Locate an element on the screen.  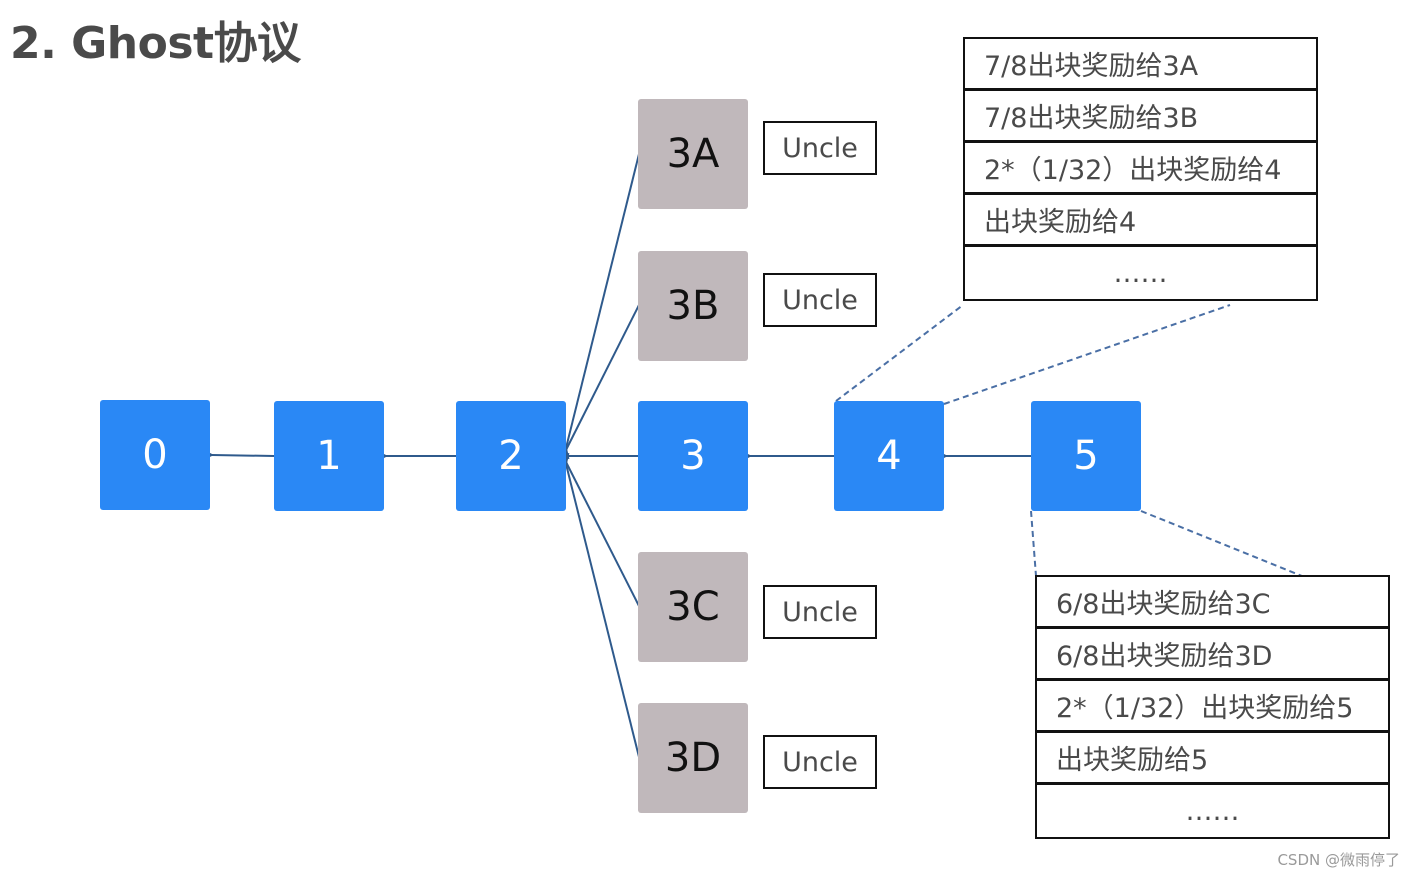
block-label: 3 is located at coordinates (693, 456).